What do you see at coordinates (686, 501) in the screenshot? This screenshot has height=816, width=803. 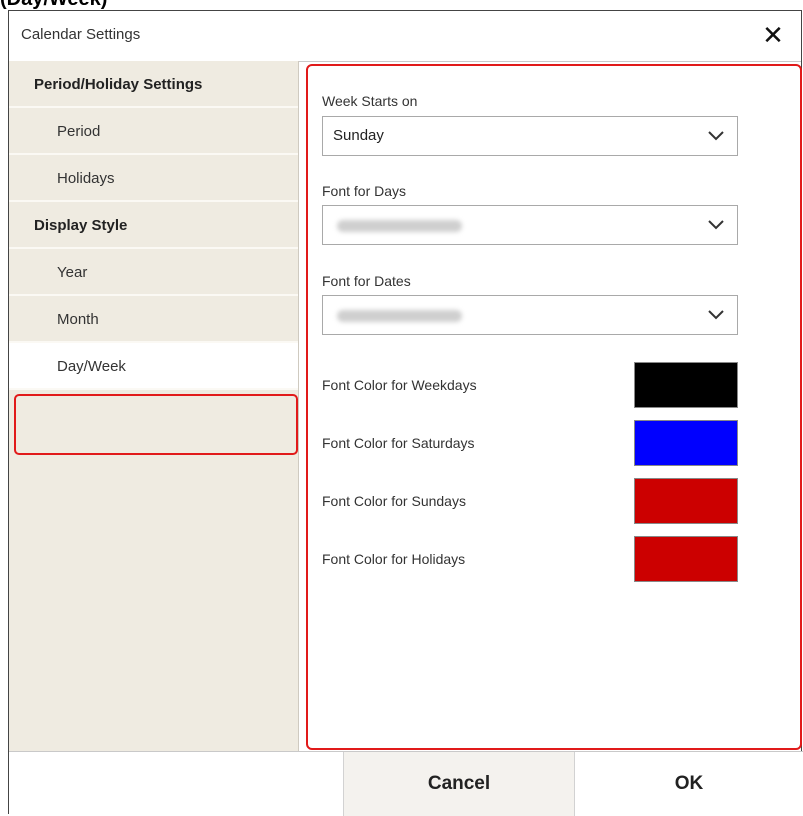 I see `sundays-color-swatch` at bounding box center [686, 501].